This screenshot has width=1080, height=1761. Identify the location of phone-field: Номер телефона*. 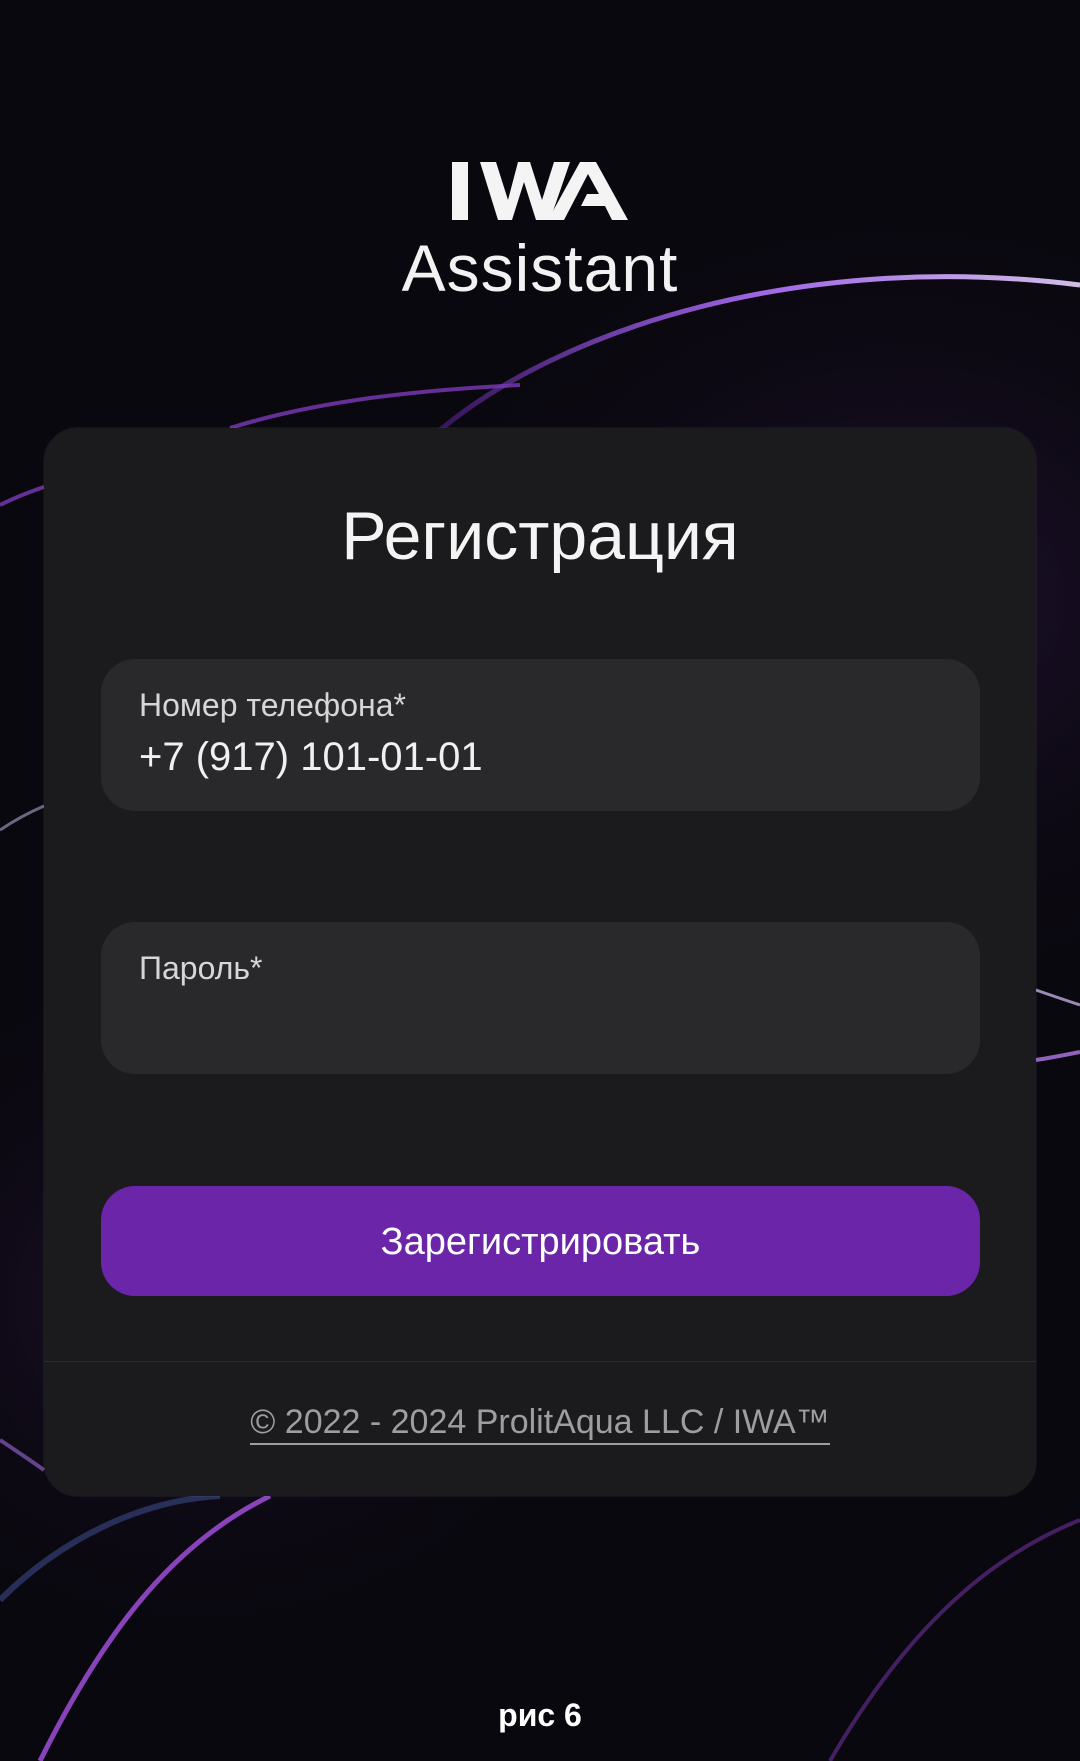
(540, 735).